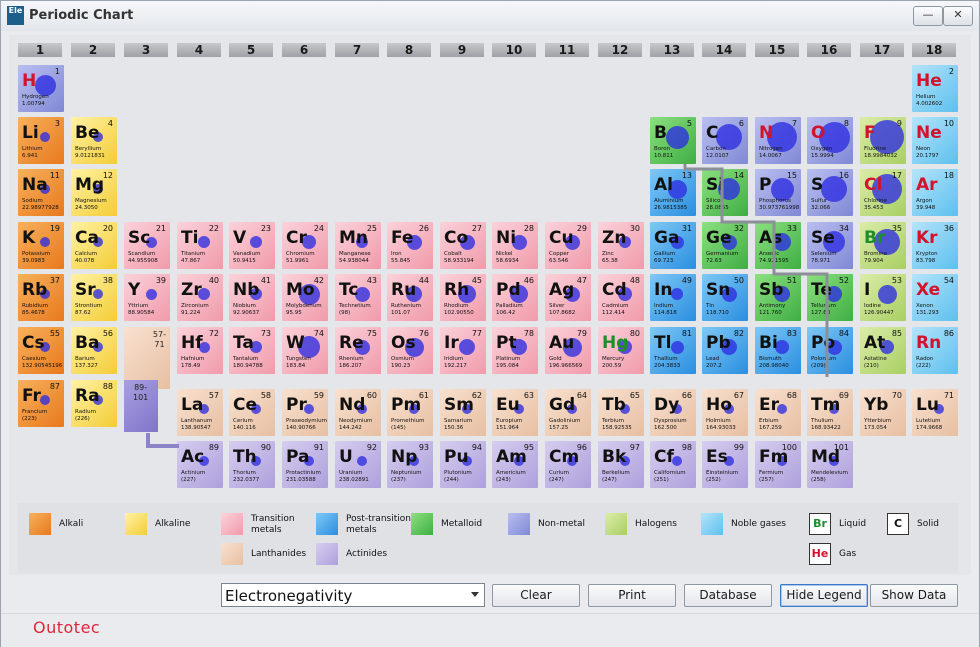 The height and width of the screenshot is (647, 980). Describe the element at coordinates (883, 192) in the screenshot. I see `element-tile-cl: Cl 17 Chlorine 35.453` at that location.